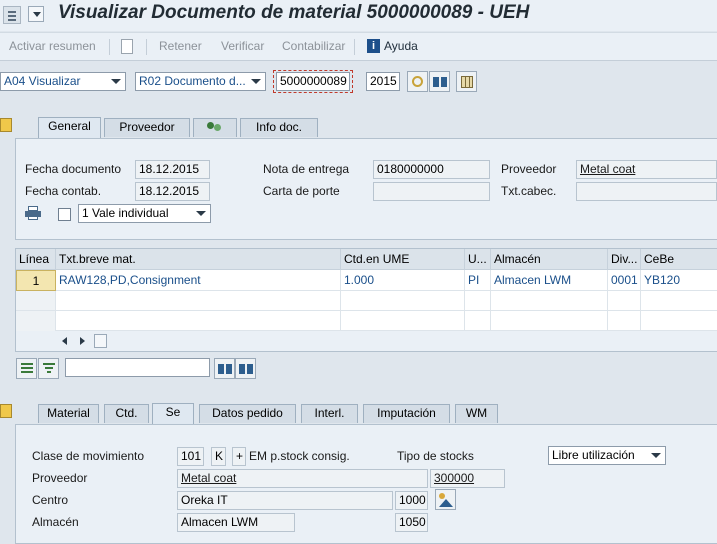  I want to click on column-header-linea: Línea, so click(36, 259).